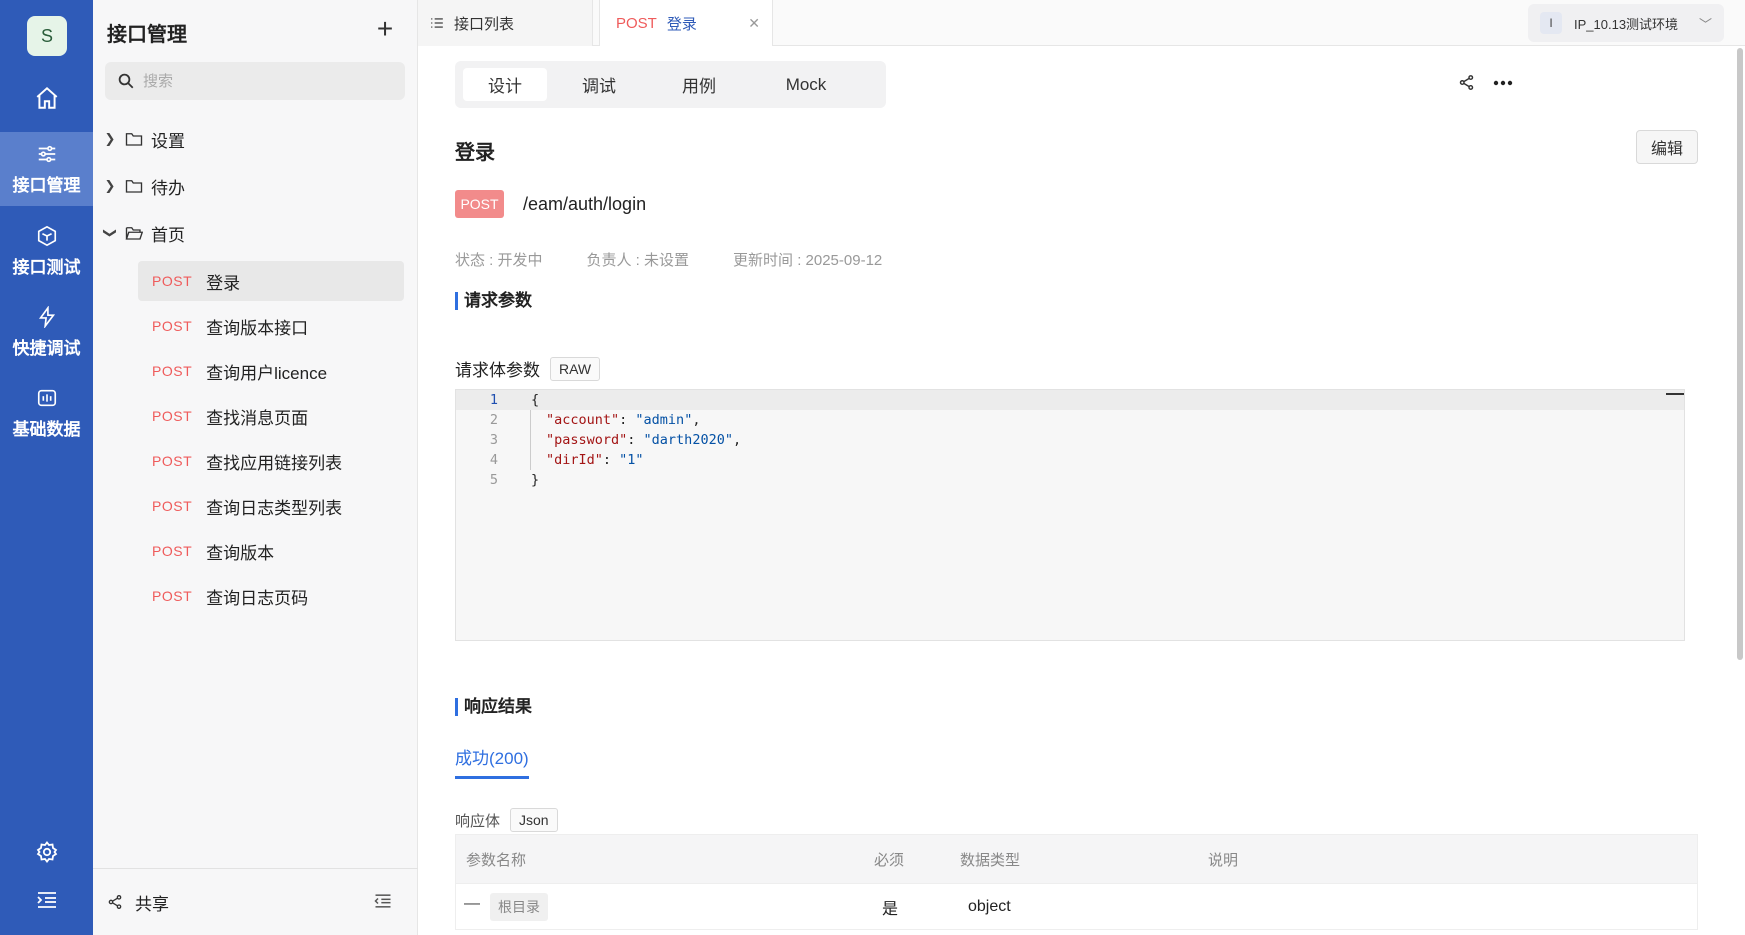 This screenshot has height=935, width=1745. I want to click on api-item: POST 查找应用链接列表, so click(271, 461).